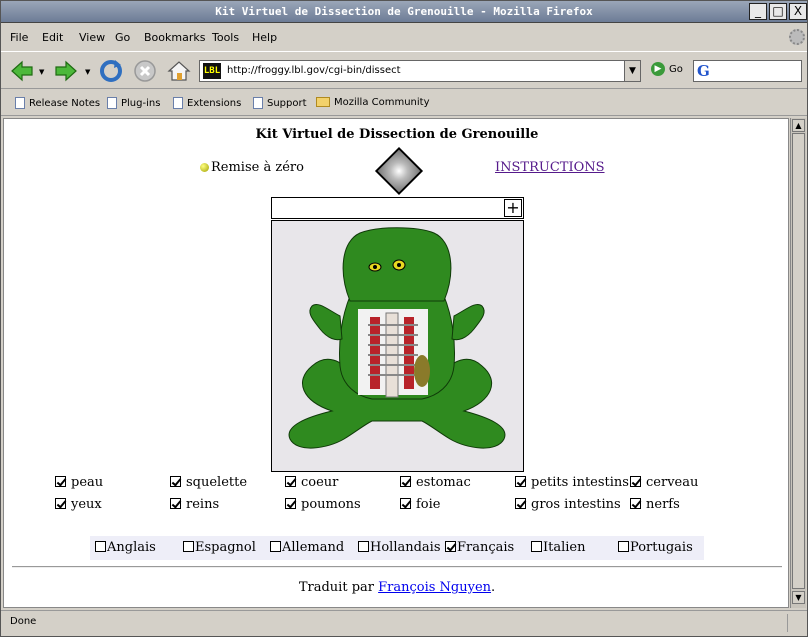  I want to click on url-text: http://froggy.lbl.gov/cgi-bin/dissect, so click(314, 70).